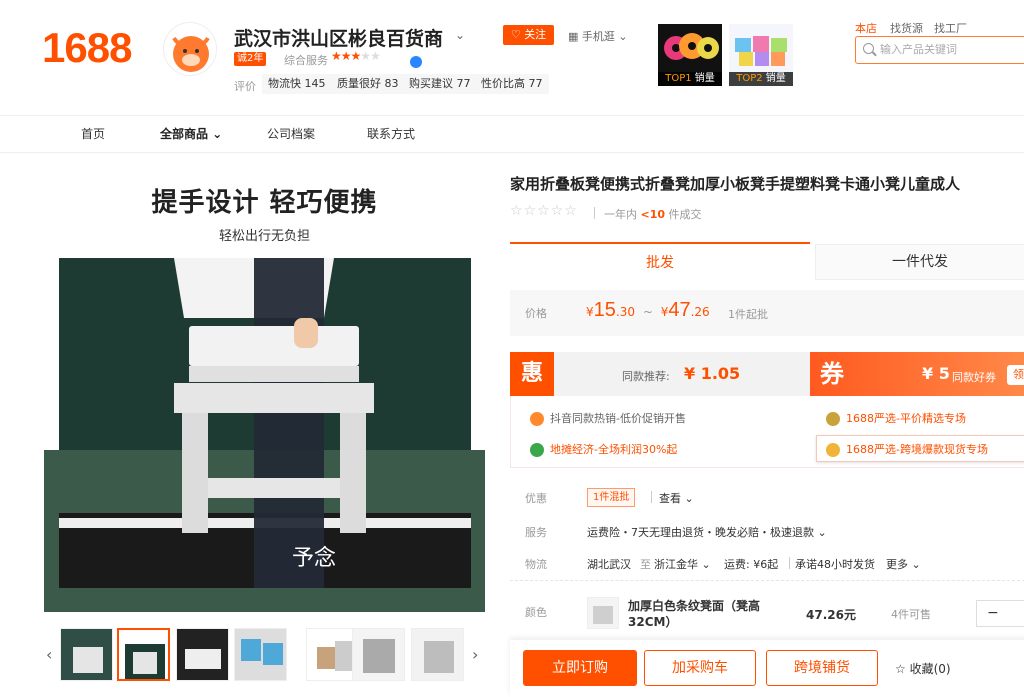 Image resolution: width=1024 pixels, height=697 pixels. What do you see at coordinates (603, 613) in the screenshot?
I see `sku-thumbnail` at bounding box center [603, 613].